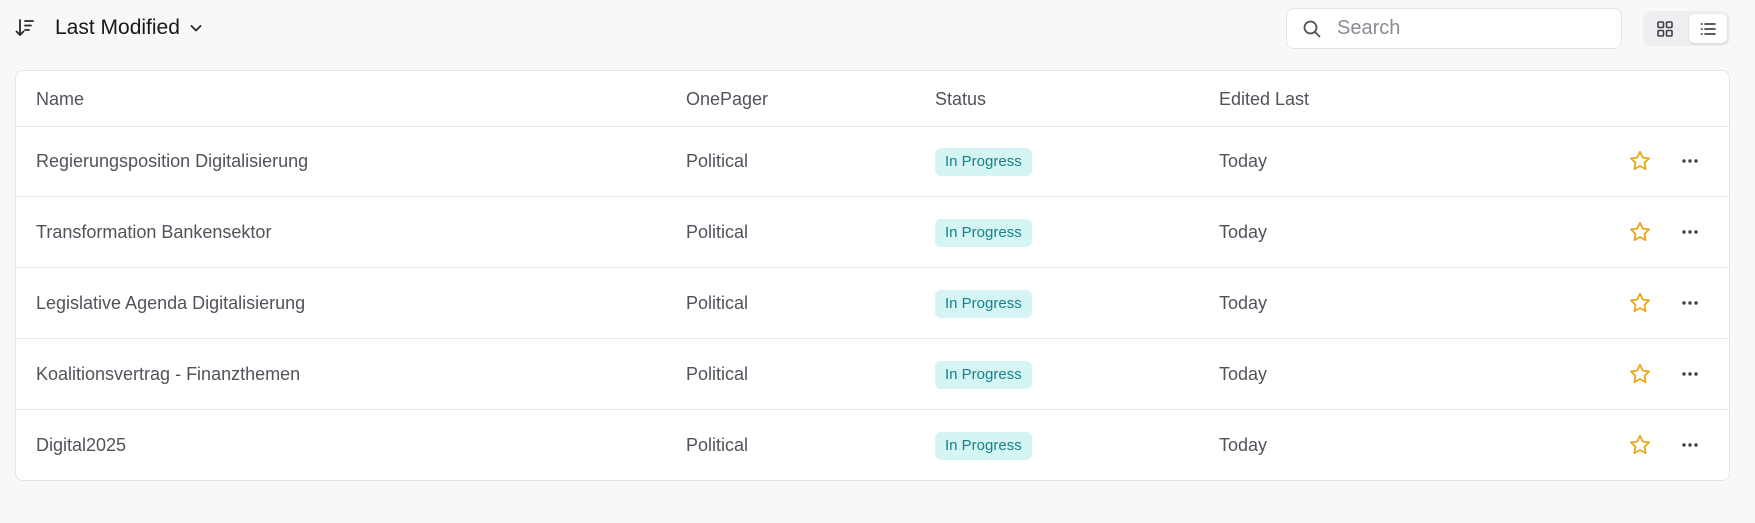 The height and width of the screenshot is (523, 1755). Describe the element at coordinates (872, 99) in the screenshot. I see `table-header: Name OnePager Status Edited Last` at that location.